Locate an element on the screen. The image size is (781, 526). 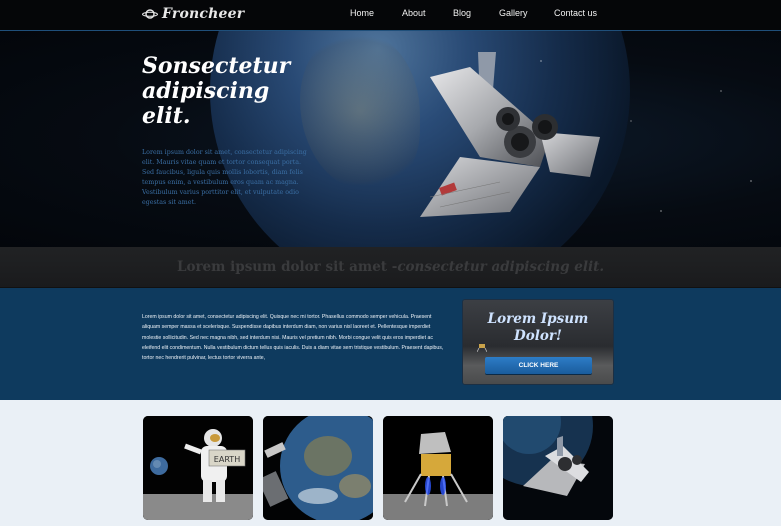
gallery-thumb-space-shuttle is located at coordinates (558, 468).